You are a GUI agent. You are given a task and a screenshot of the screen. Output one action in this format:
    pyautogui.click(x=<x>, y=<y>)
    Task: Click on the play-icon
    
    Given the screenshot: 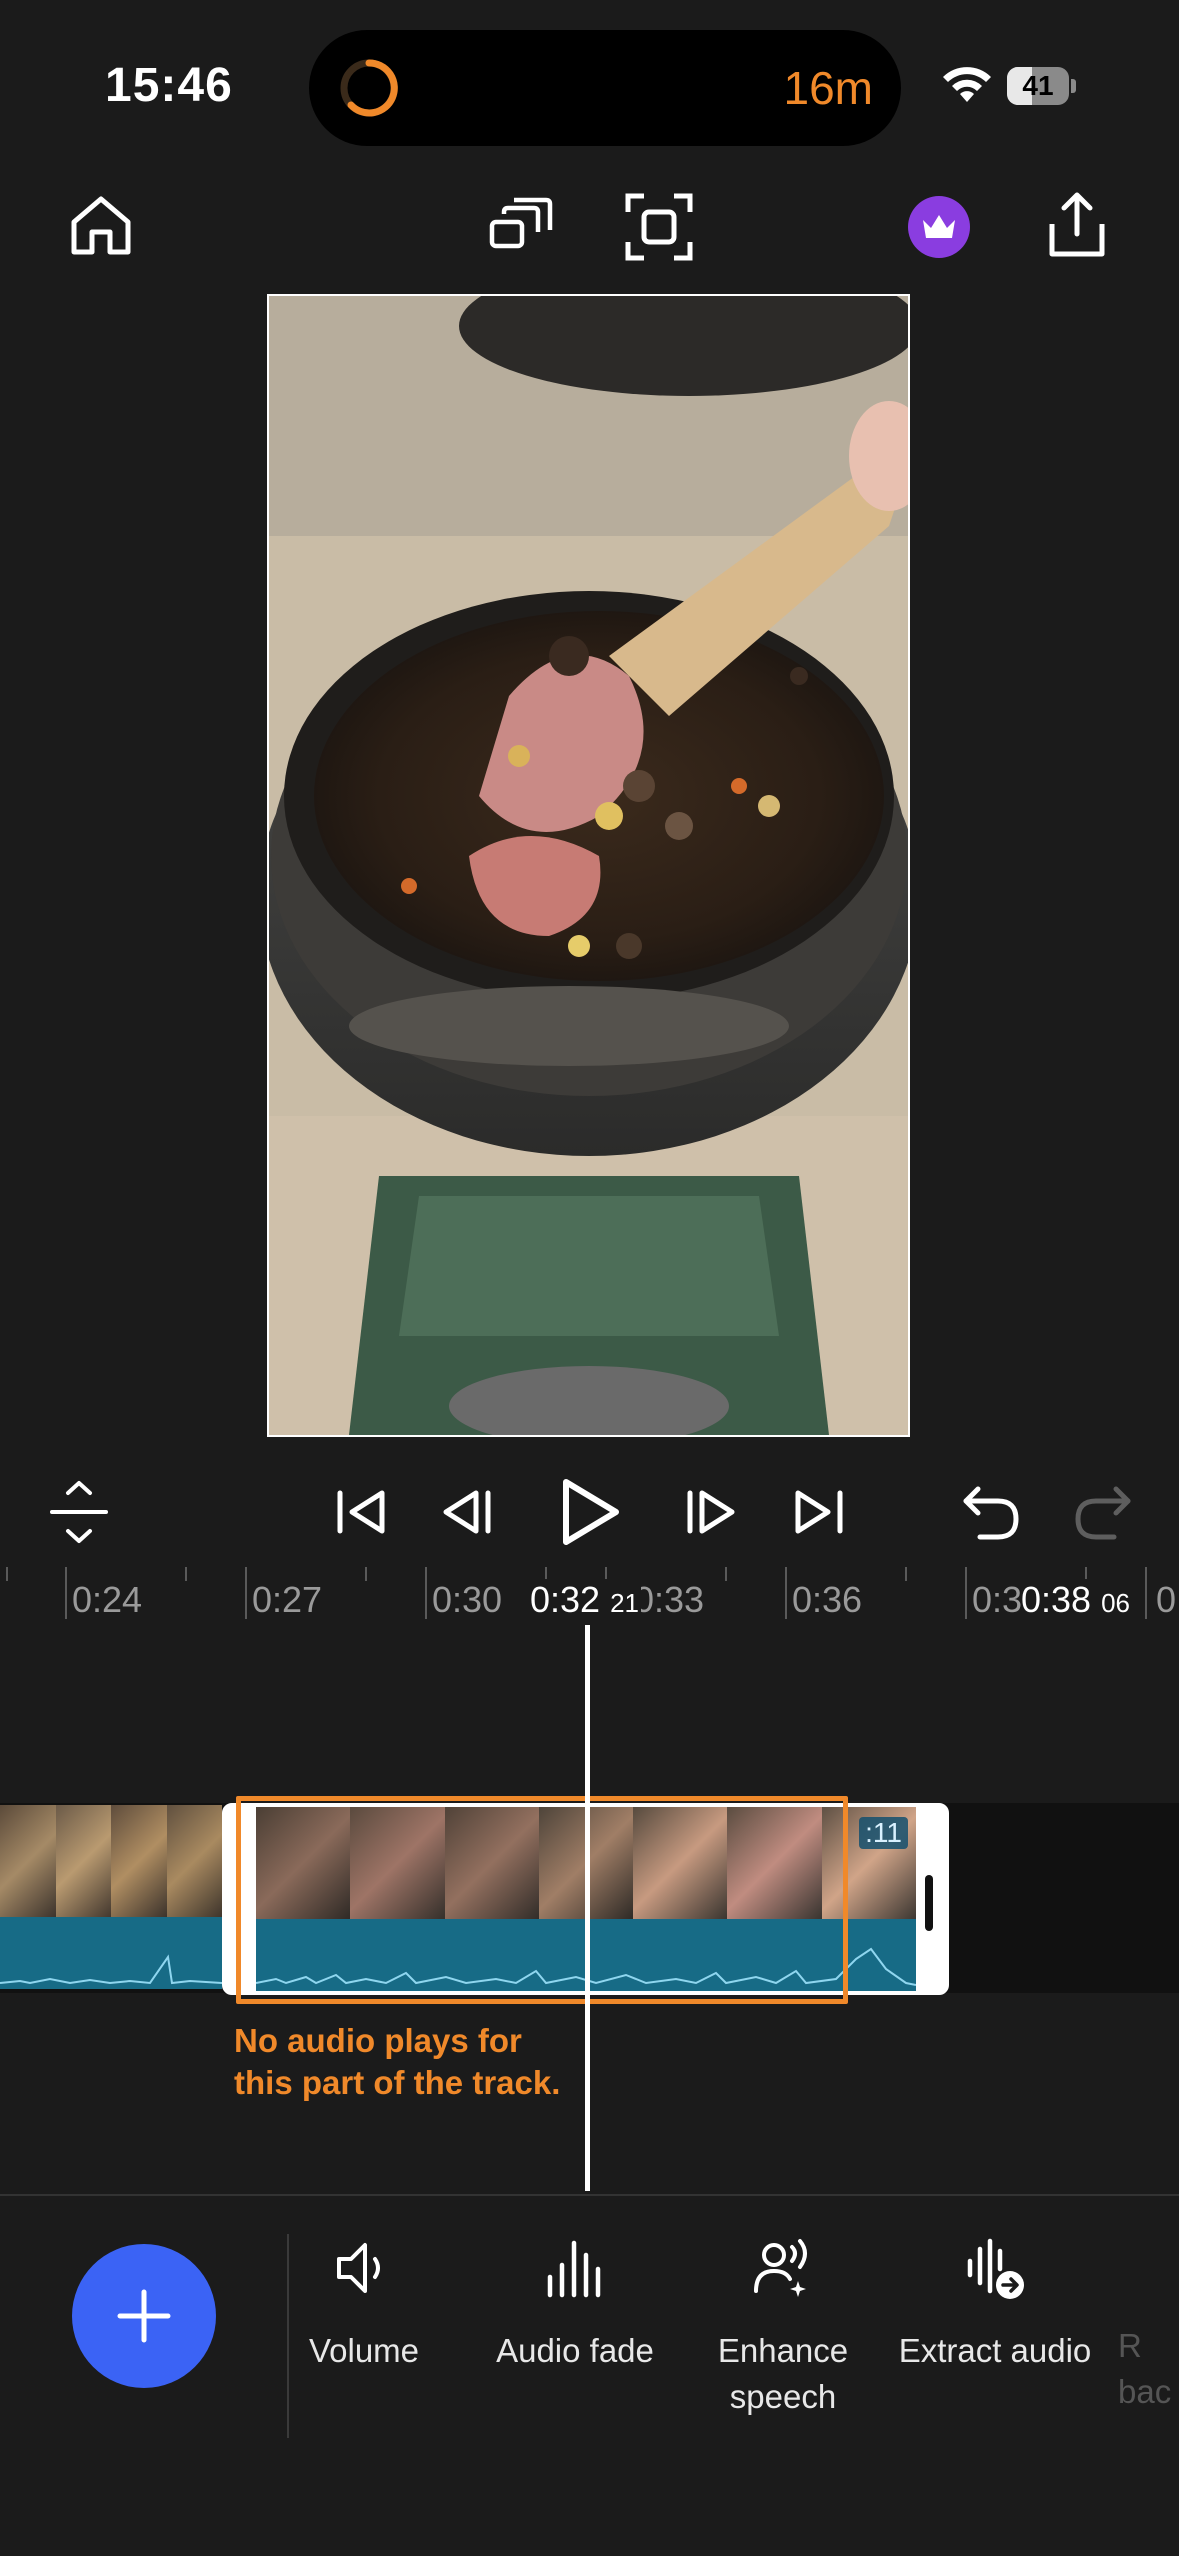 What is the action you would take?
    pyautogui.click(x=588, y=1512)
    